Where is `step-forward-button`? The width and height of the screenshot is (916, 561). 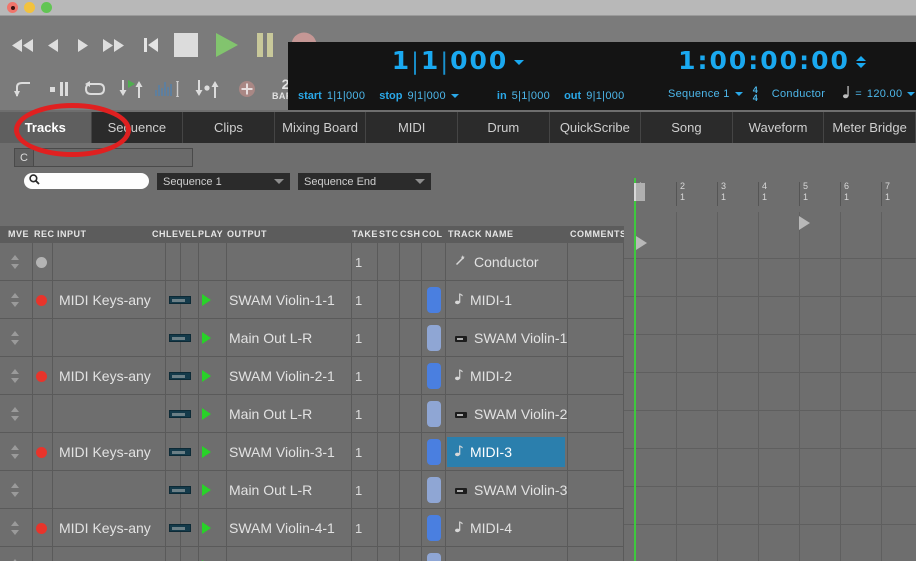 step-forward-button is located at coordinates (83, 45).